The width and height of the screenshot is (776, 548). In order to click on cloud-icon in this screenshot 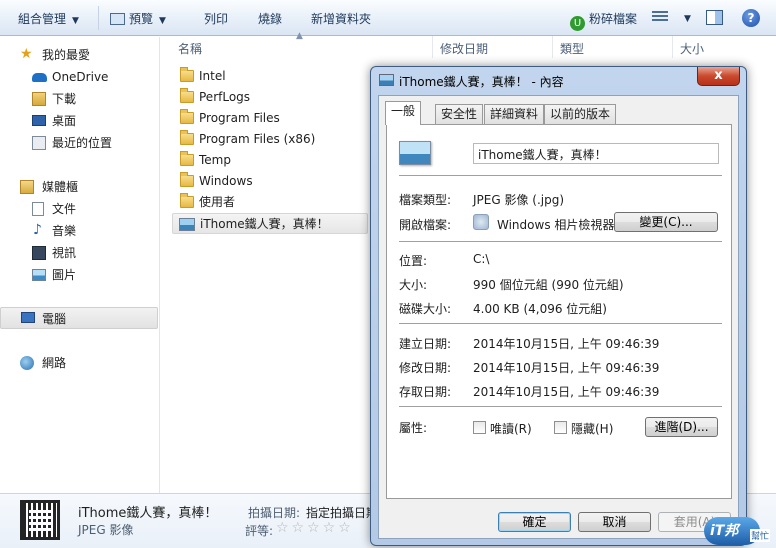, I will do `click(39, 77)`.